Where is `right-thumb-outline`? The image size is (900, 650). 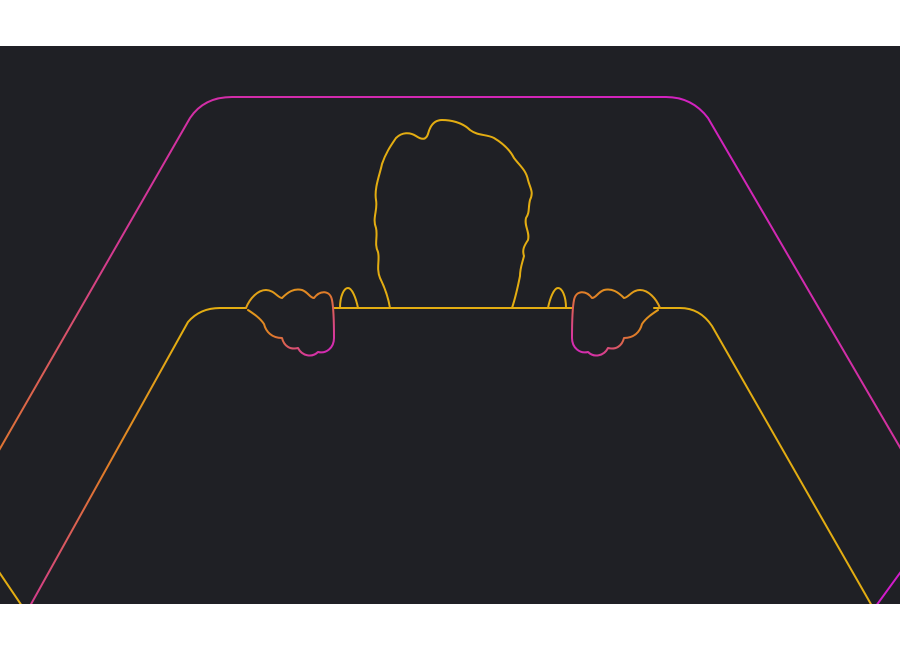 right-thumb-outline is located at coordinates (557, 298).